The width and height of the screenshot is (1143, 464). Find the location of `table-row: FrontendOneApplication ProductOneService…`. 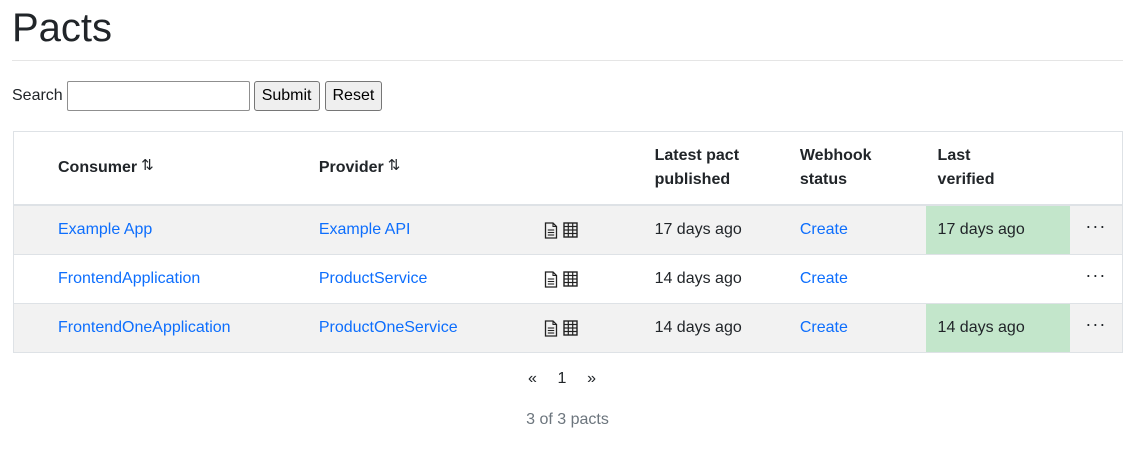

table-row: FrontendOneApplication ProductOneService… is located at coordinates (568, 327).